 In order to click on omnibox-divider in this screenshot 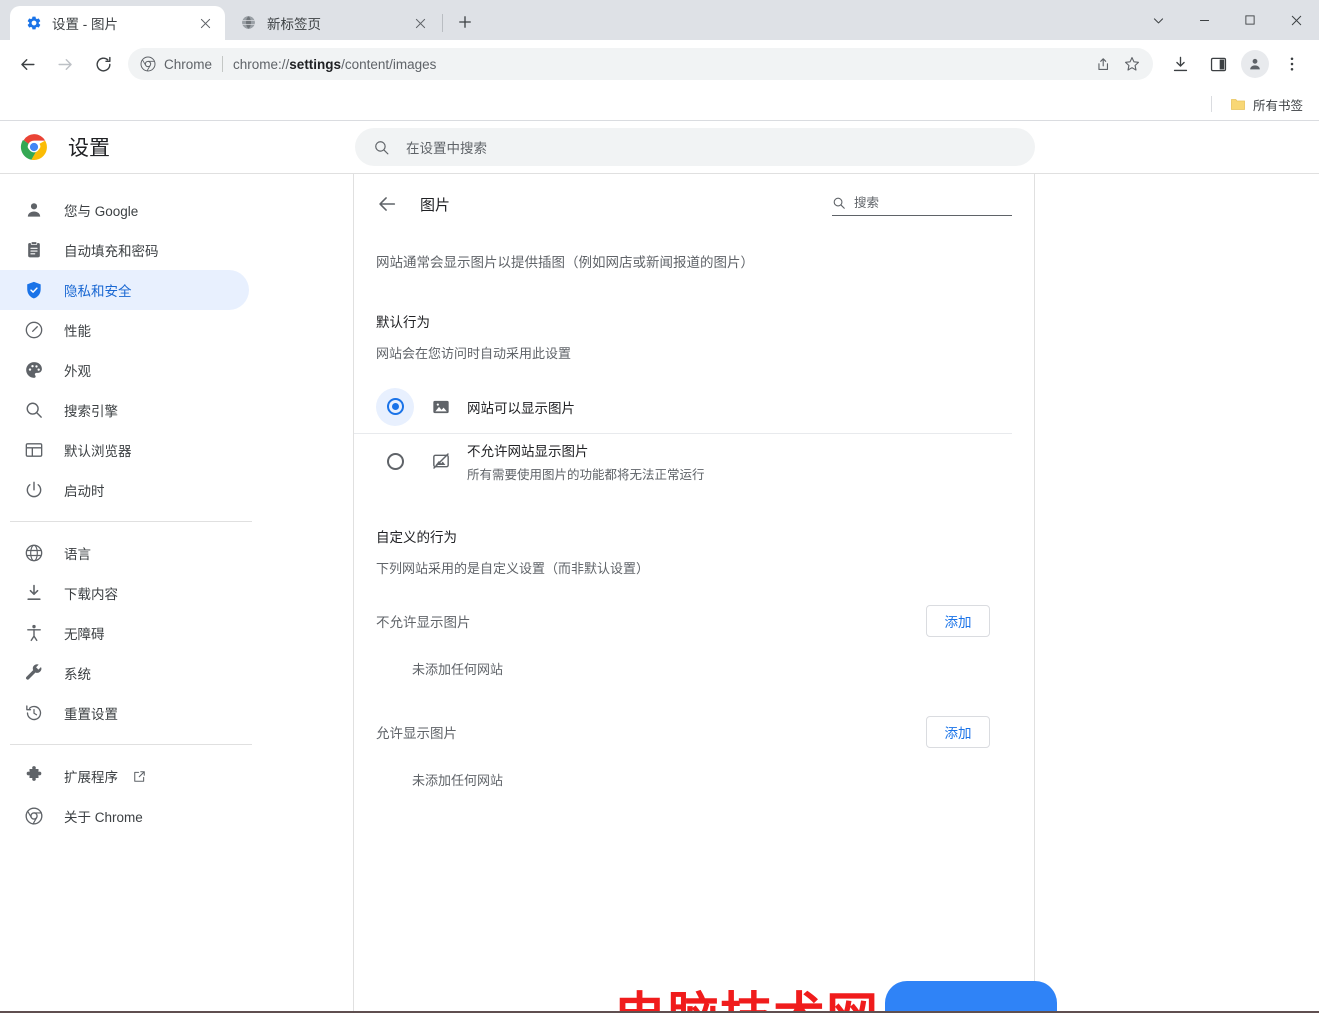, I will do `click(223, 64)`.